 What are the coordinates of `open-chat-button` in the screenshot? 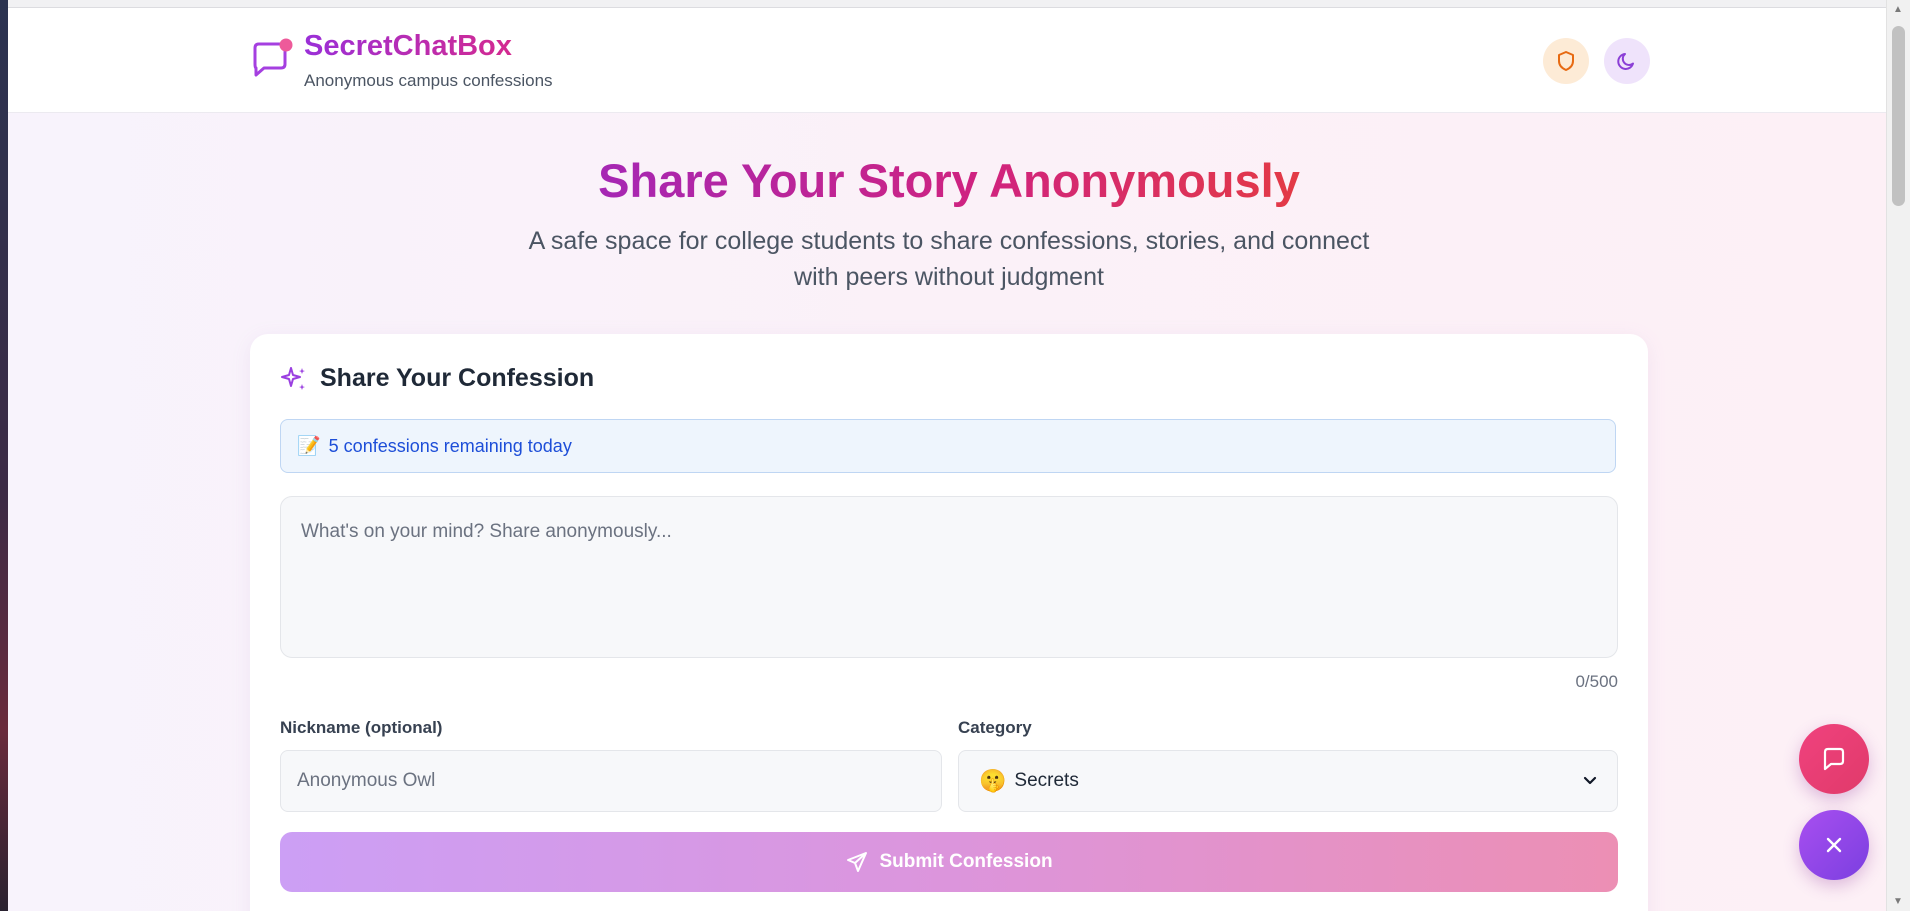 It's located at (1834, 759).